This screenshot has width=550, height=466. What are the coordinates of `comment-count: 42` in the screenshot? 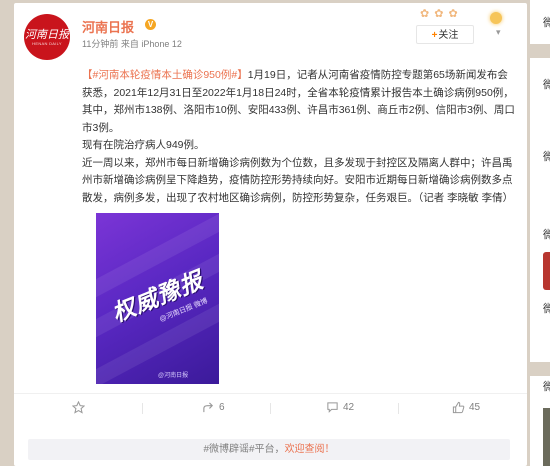 It's located at (349, 407).